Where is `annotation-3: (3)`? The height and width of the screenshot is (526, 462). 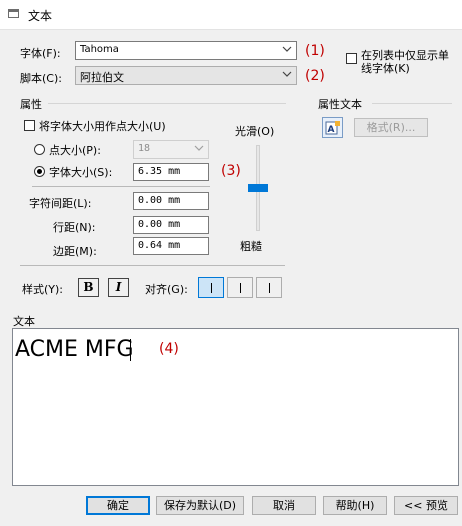 annotation-3: (3) is located at coordinates (231, 171).